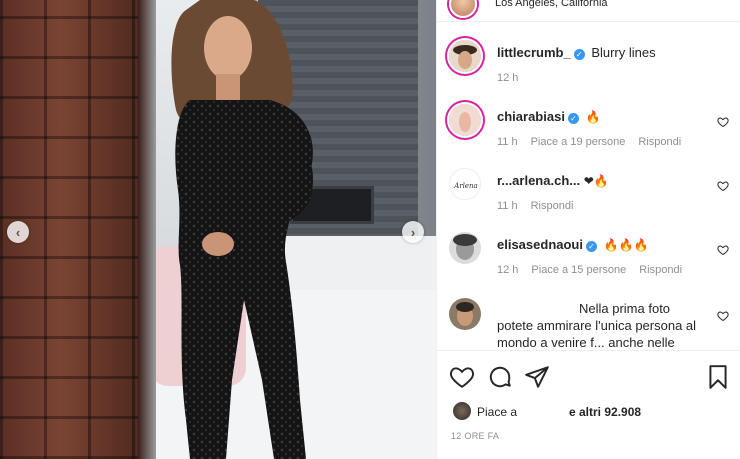 The width and height of the screenshot is (740, 459). I want to click on comment-text: elisasednaoui ✓ 🔥🔥🔥, so click(572, 245).